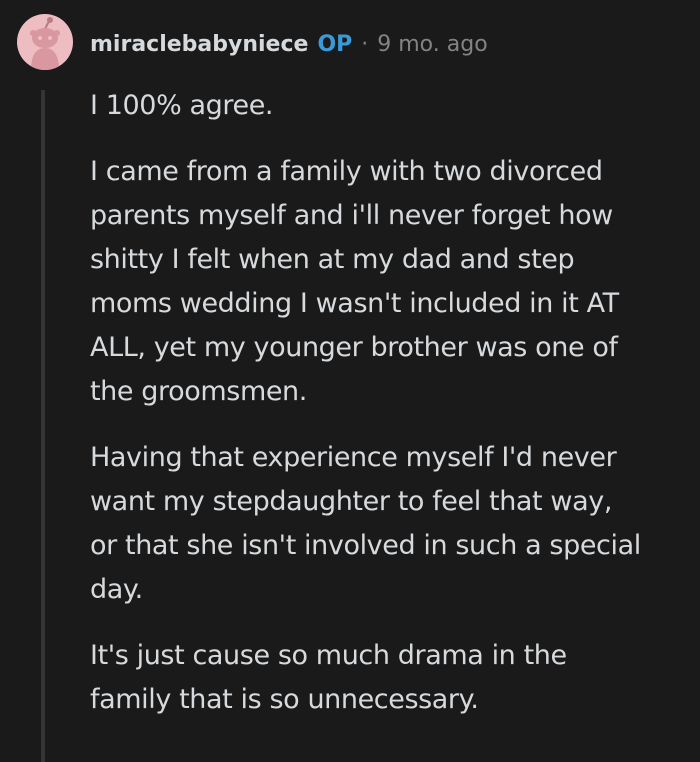 This screenshot has height=762, width=700. Describe the element at coordinates (432, 45) in the screenshot. I see `comment-timestamp: 9 mo. ago` at that location.